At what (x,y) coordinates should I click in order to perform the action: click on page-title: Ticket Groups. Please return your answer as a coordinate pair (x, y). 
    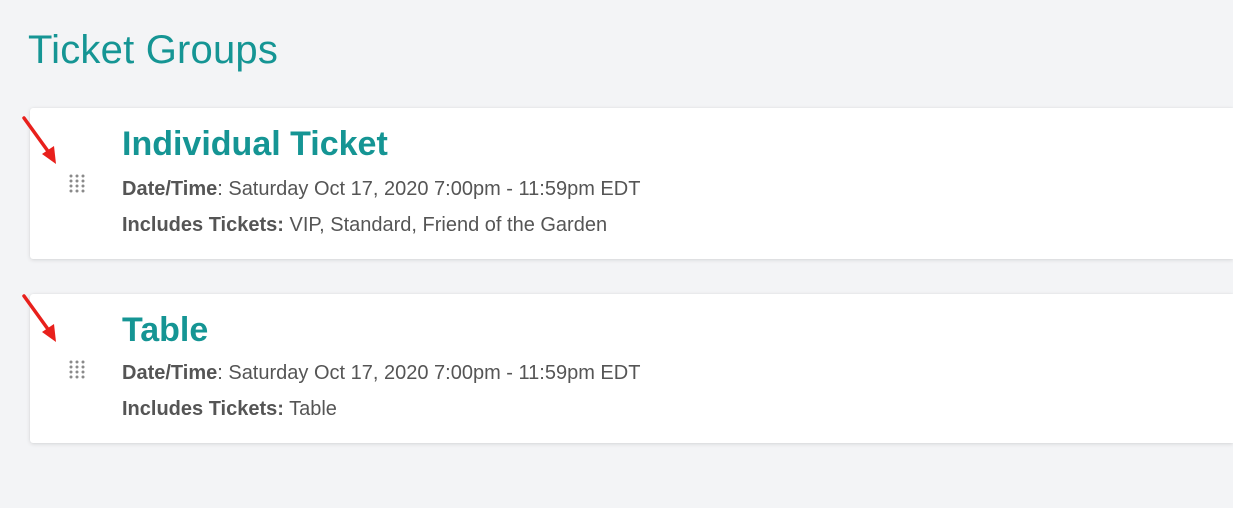
    Looking at the image, I should click on (153, 50).